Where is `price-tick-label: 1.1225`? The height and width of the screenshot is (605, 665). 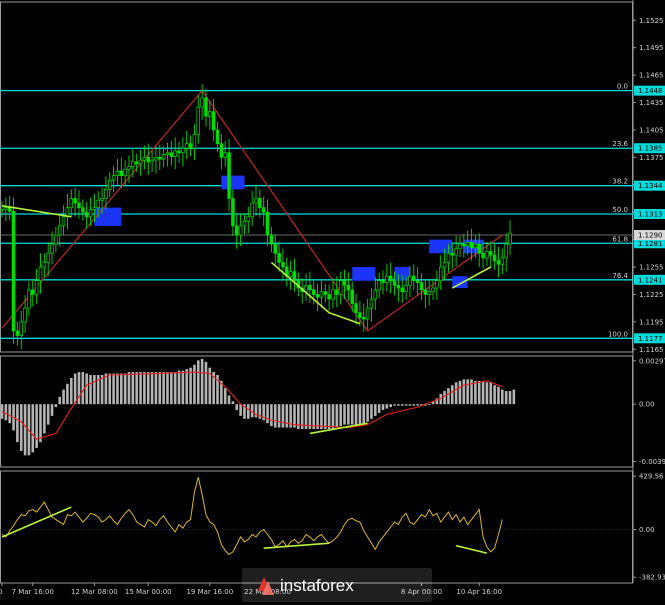
price-tick-label: 1.1225 is located at coordinates (651, 295).